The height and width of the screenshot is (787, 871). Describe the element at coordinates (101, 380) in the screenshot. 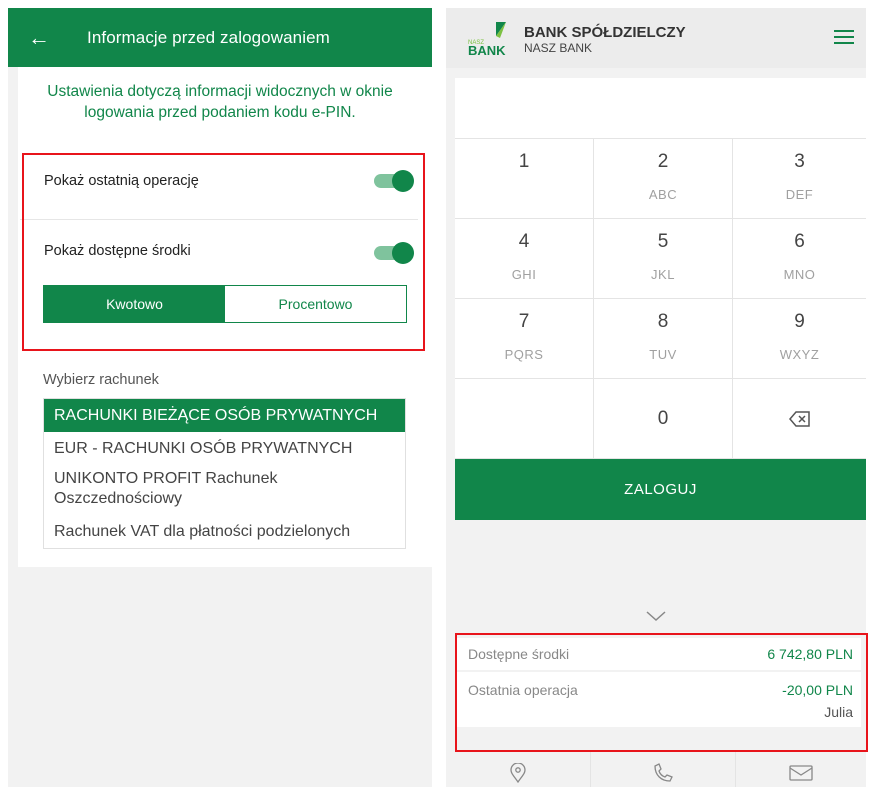

I see `account-select-label: Wybierz rachunek` at that location.